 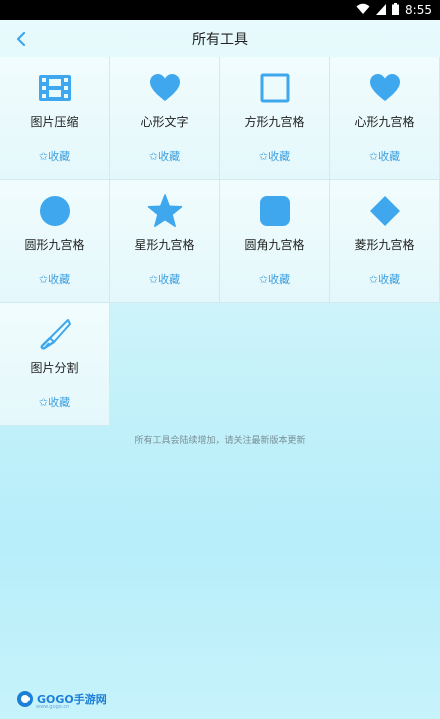 I want to click on status-bar: 8:55, so click(x=220, y=10).